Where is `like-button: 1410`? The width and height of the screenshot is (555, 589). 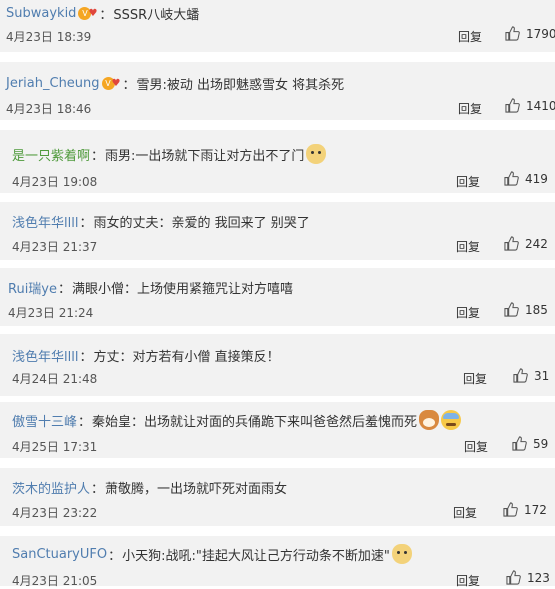
like-button: 1410 is located at coordinates (530, 105).